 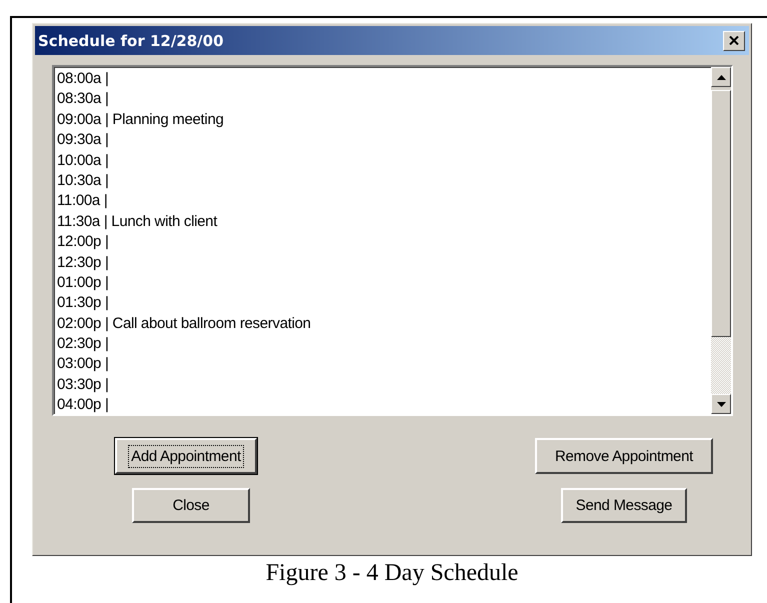 What do you see at coordinates (721, 213) in the screenshot?
I see `scrollbar-thumb` at bounding box center [721, 213].